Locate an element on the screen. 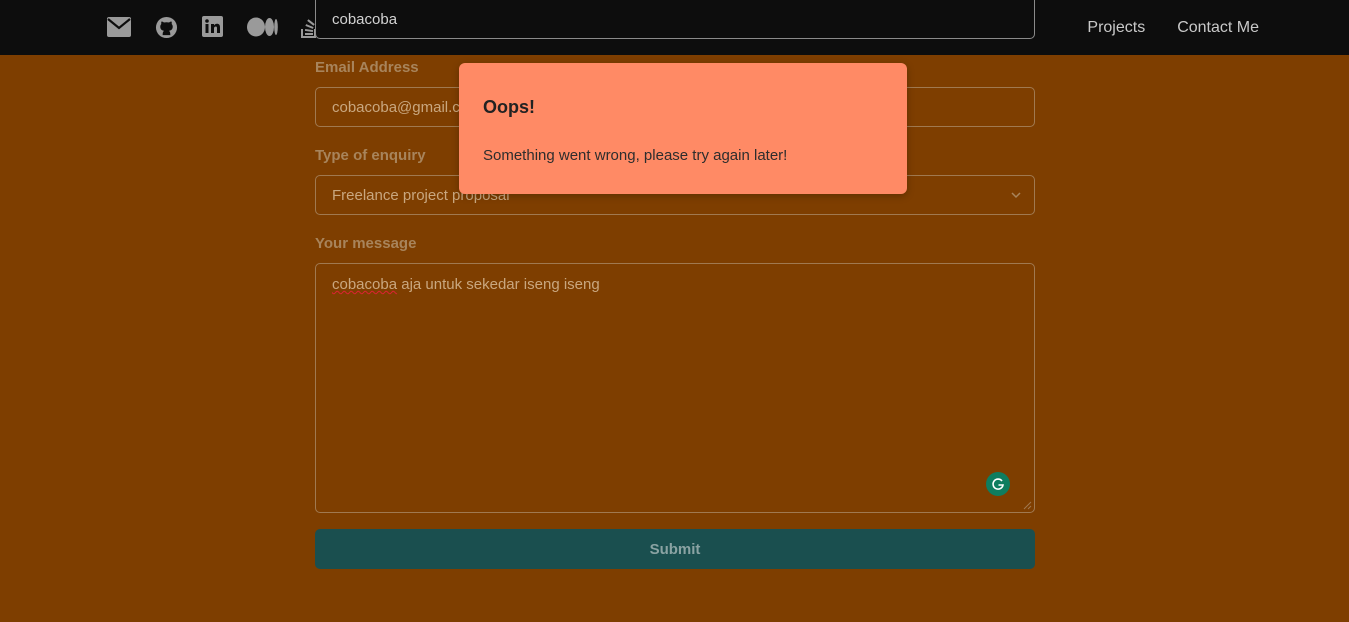 The height and width of the screenshot is (622, 1349). message-text: aja untuk sekedar iseng iseng is located at coordinates (498, 284).